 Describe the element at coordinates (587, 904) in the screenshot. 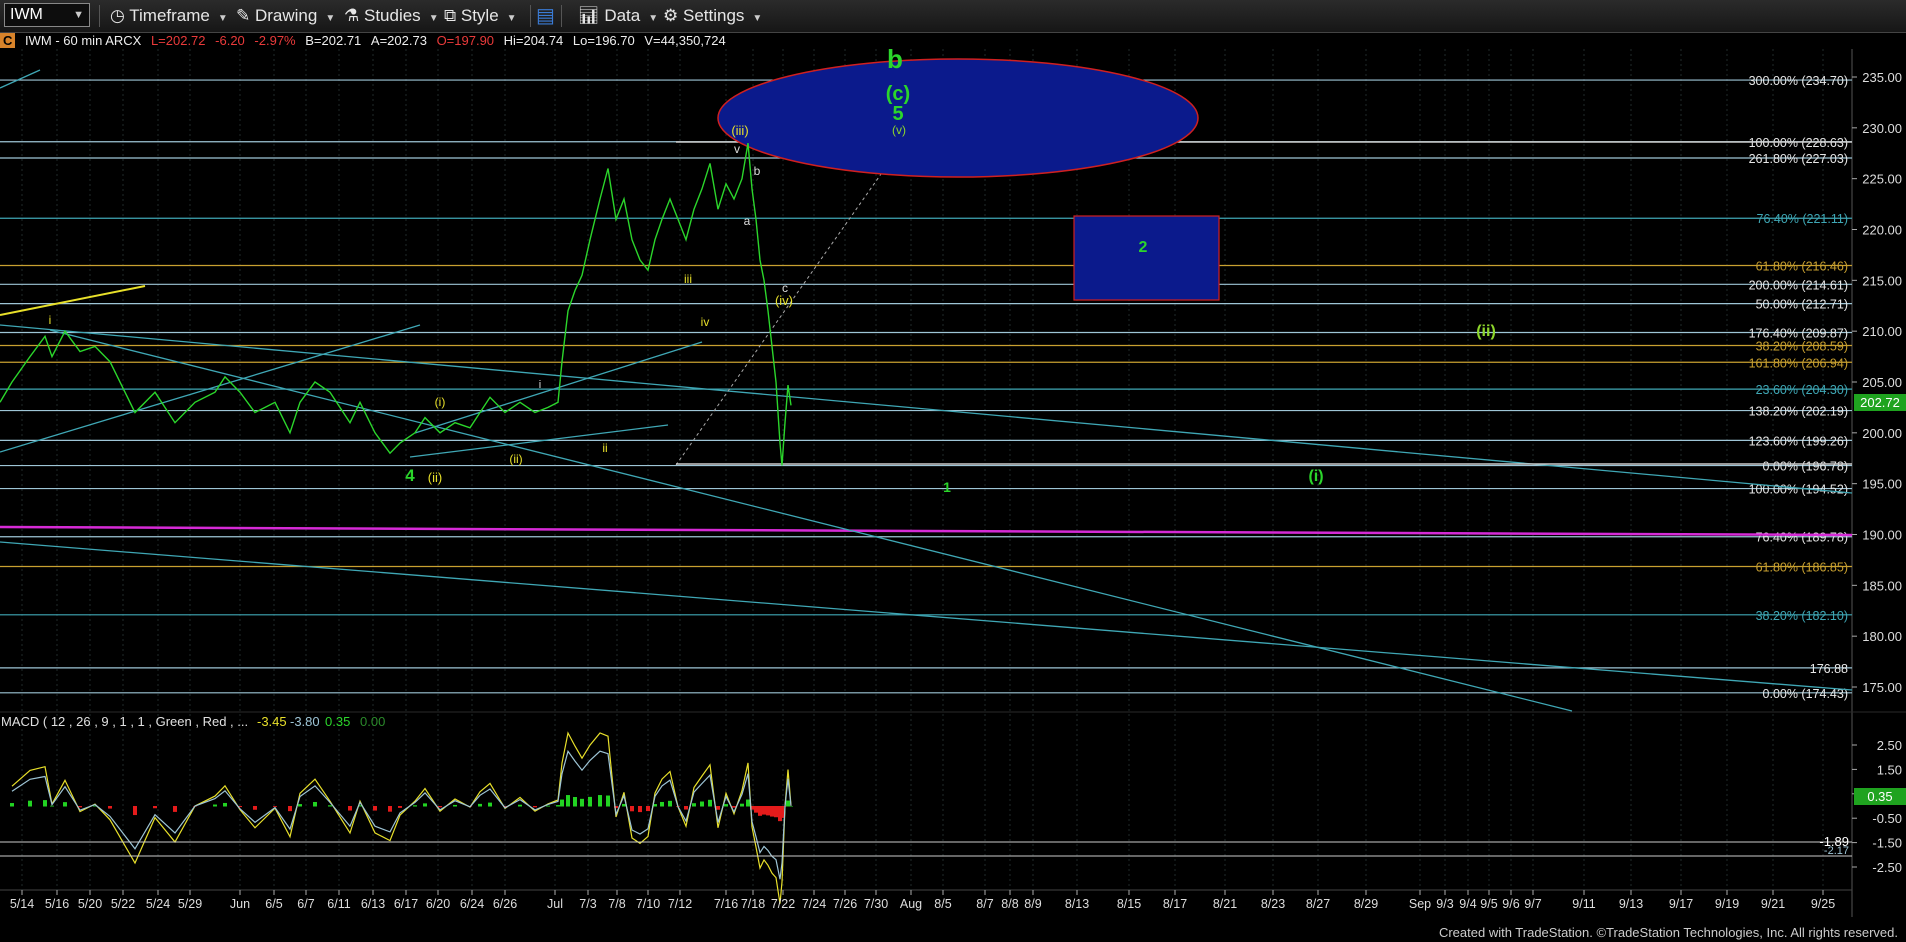

I see `time-tick-label: 7/3` at that location.